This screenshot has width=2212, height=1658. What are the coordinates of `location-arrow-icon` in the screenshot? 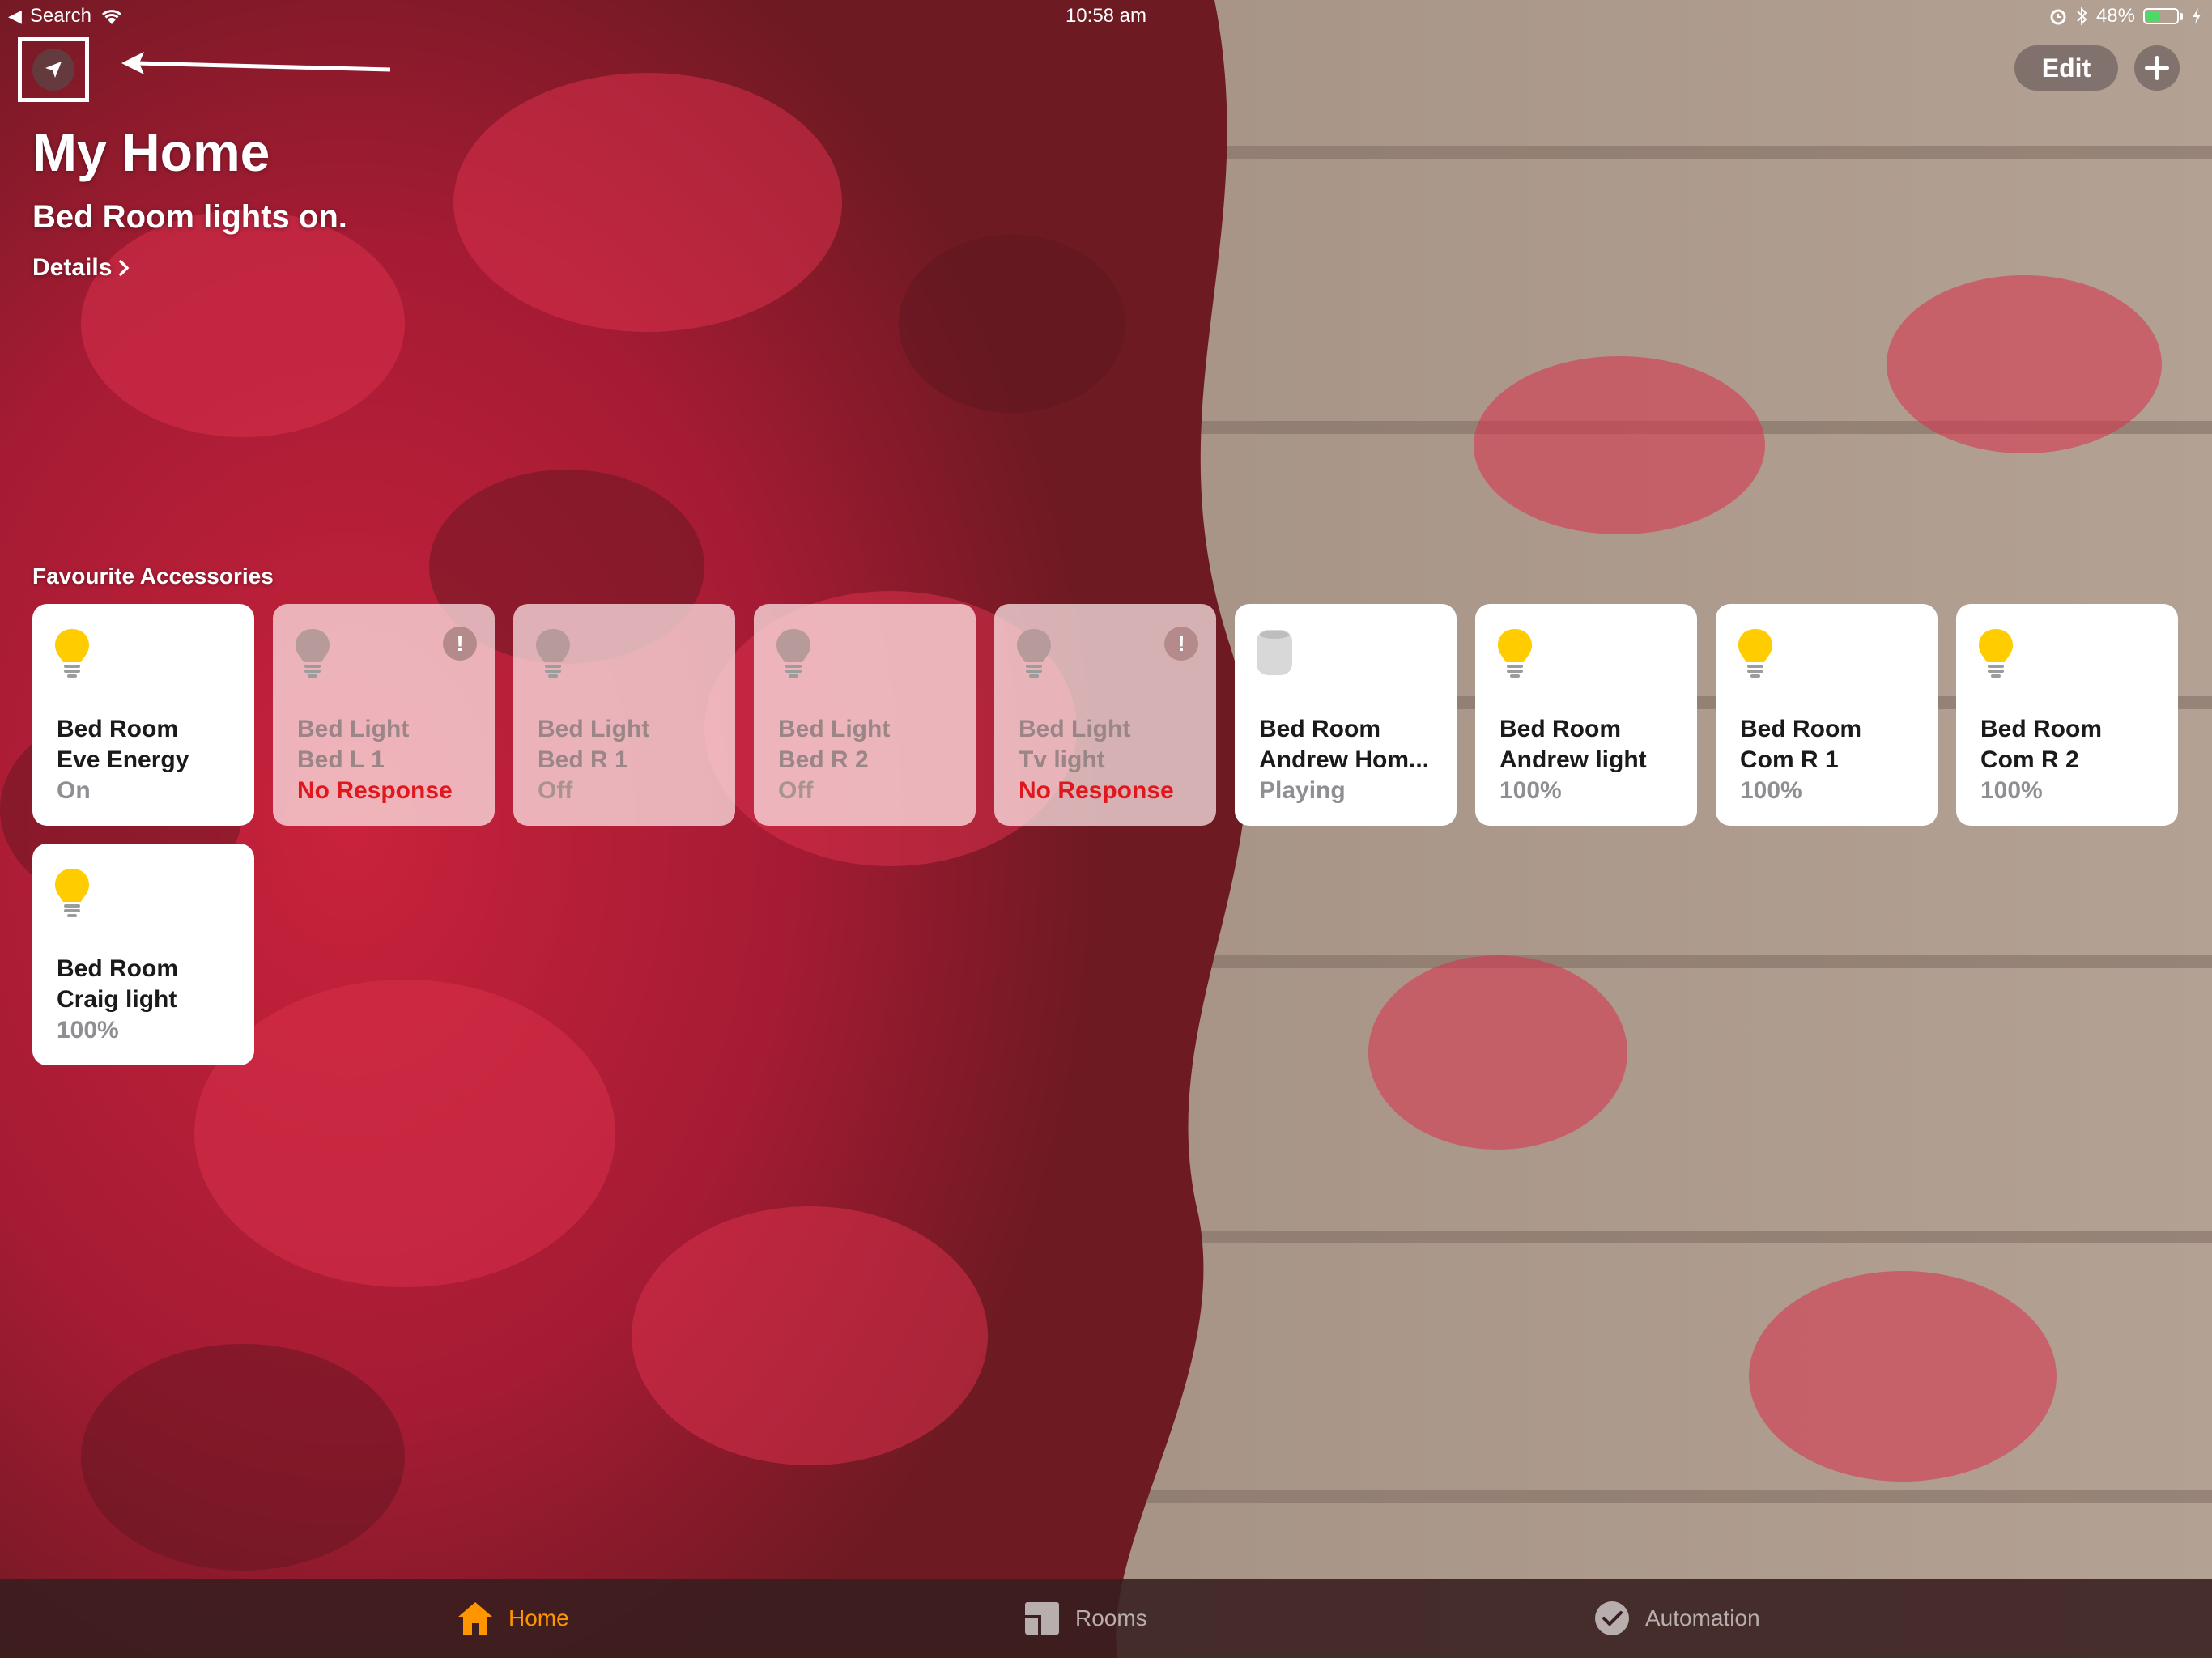 It's located at (54, 70).